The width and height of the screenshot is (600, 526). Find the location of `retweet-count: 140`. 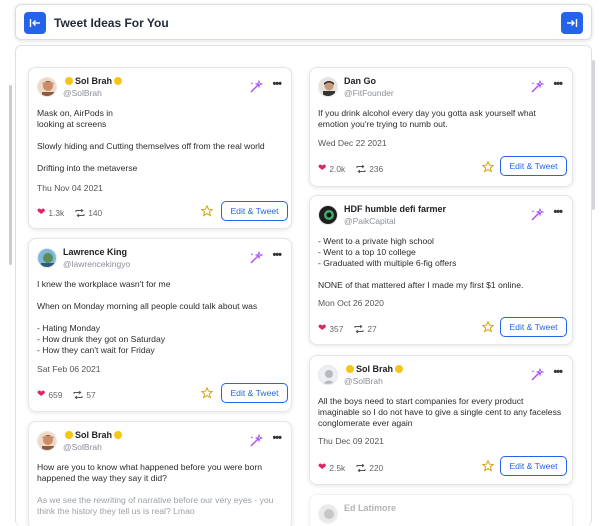

retweet-count: 140 is located at coordinates (95, 212).